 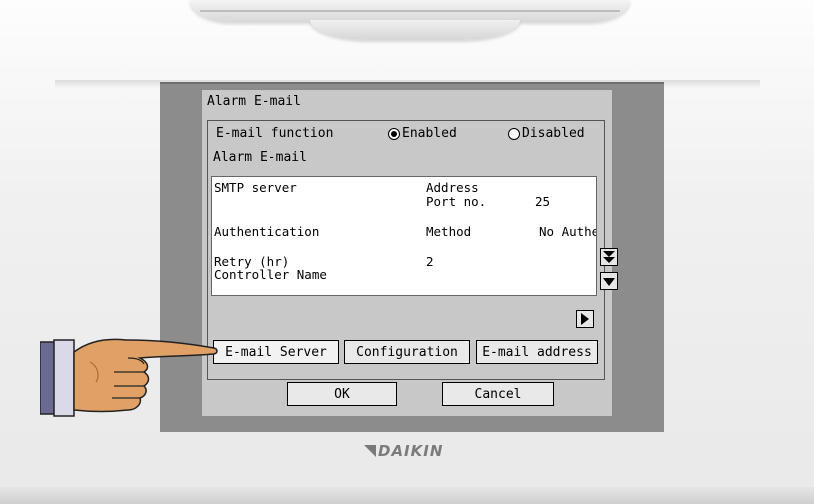 What do you see at coordinates (498, 394) in the screenshot?
I see `cancel-button: Cancel` at bounding box center [498, 394].